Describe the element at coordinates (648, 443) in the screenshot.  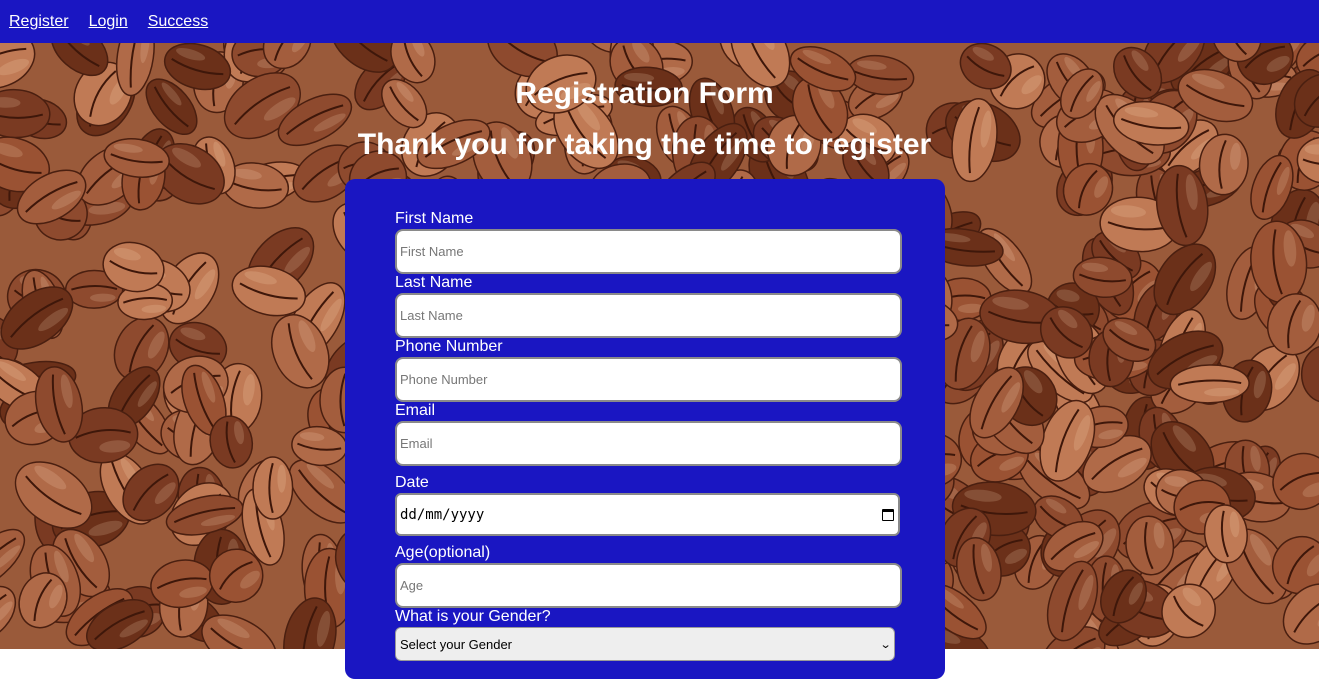
I see `email-input` at that location.